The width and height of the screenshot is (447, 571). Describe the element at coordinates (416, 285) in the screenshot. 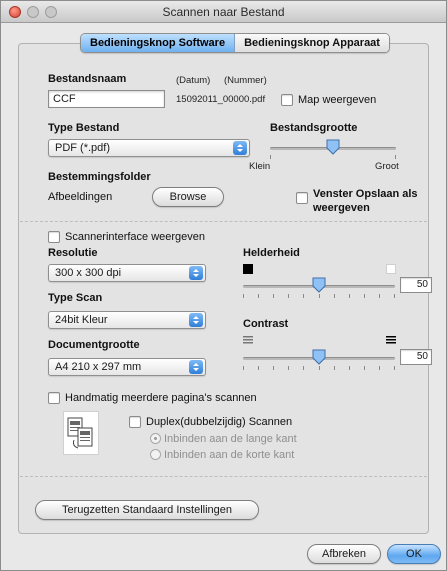

I see `brightness-value: 50` at that location.